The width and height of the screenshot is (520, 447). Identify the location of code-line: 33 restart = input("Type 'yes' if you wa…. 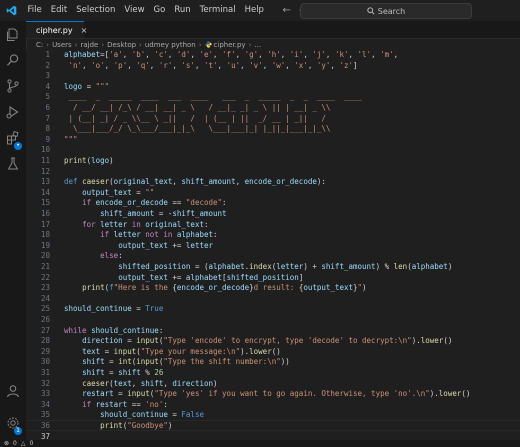
(273, 394).